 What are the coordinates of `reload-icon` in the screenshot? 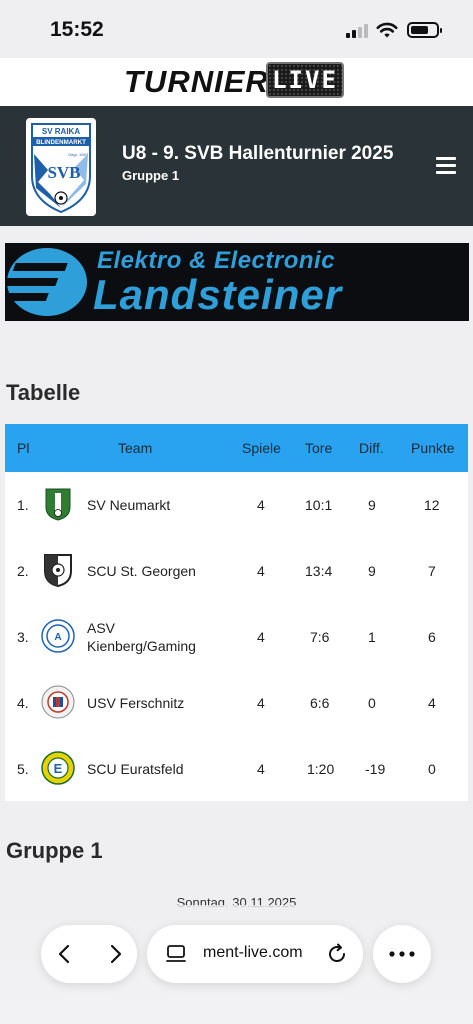 It's located at (337, 954).